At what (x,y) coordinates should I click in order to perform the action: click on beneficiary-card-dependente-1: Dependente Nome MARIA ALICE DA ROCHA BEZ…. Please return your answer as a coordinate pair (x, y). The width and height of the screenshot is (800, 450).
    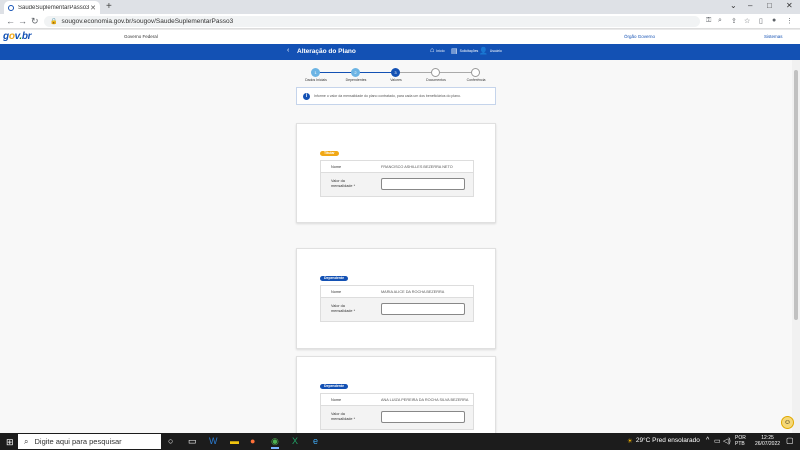
    Looking at the image, I should click on (396, 298).